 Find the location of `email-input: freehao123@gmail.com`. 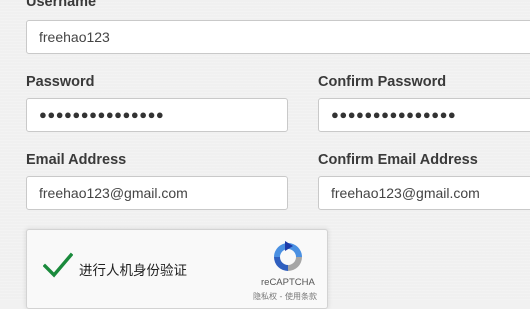

email-input: freehao123@gmail.com is located at coordinates (157, 193).